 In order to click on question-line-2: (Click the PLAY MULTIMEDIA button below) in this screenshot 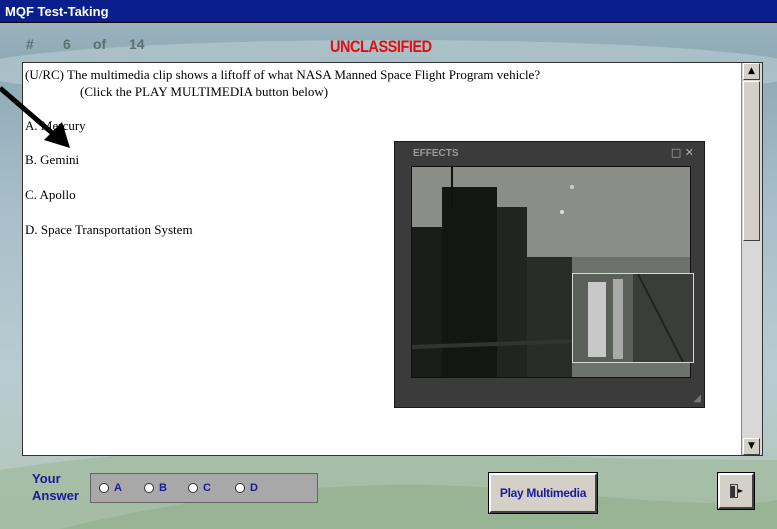, I will do `click(204, 91)`.